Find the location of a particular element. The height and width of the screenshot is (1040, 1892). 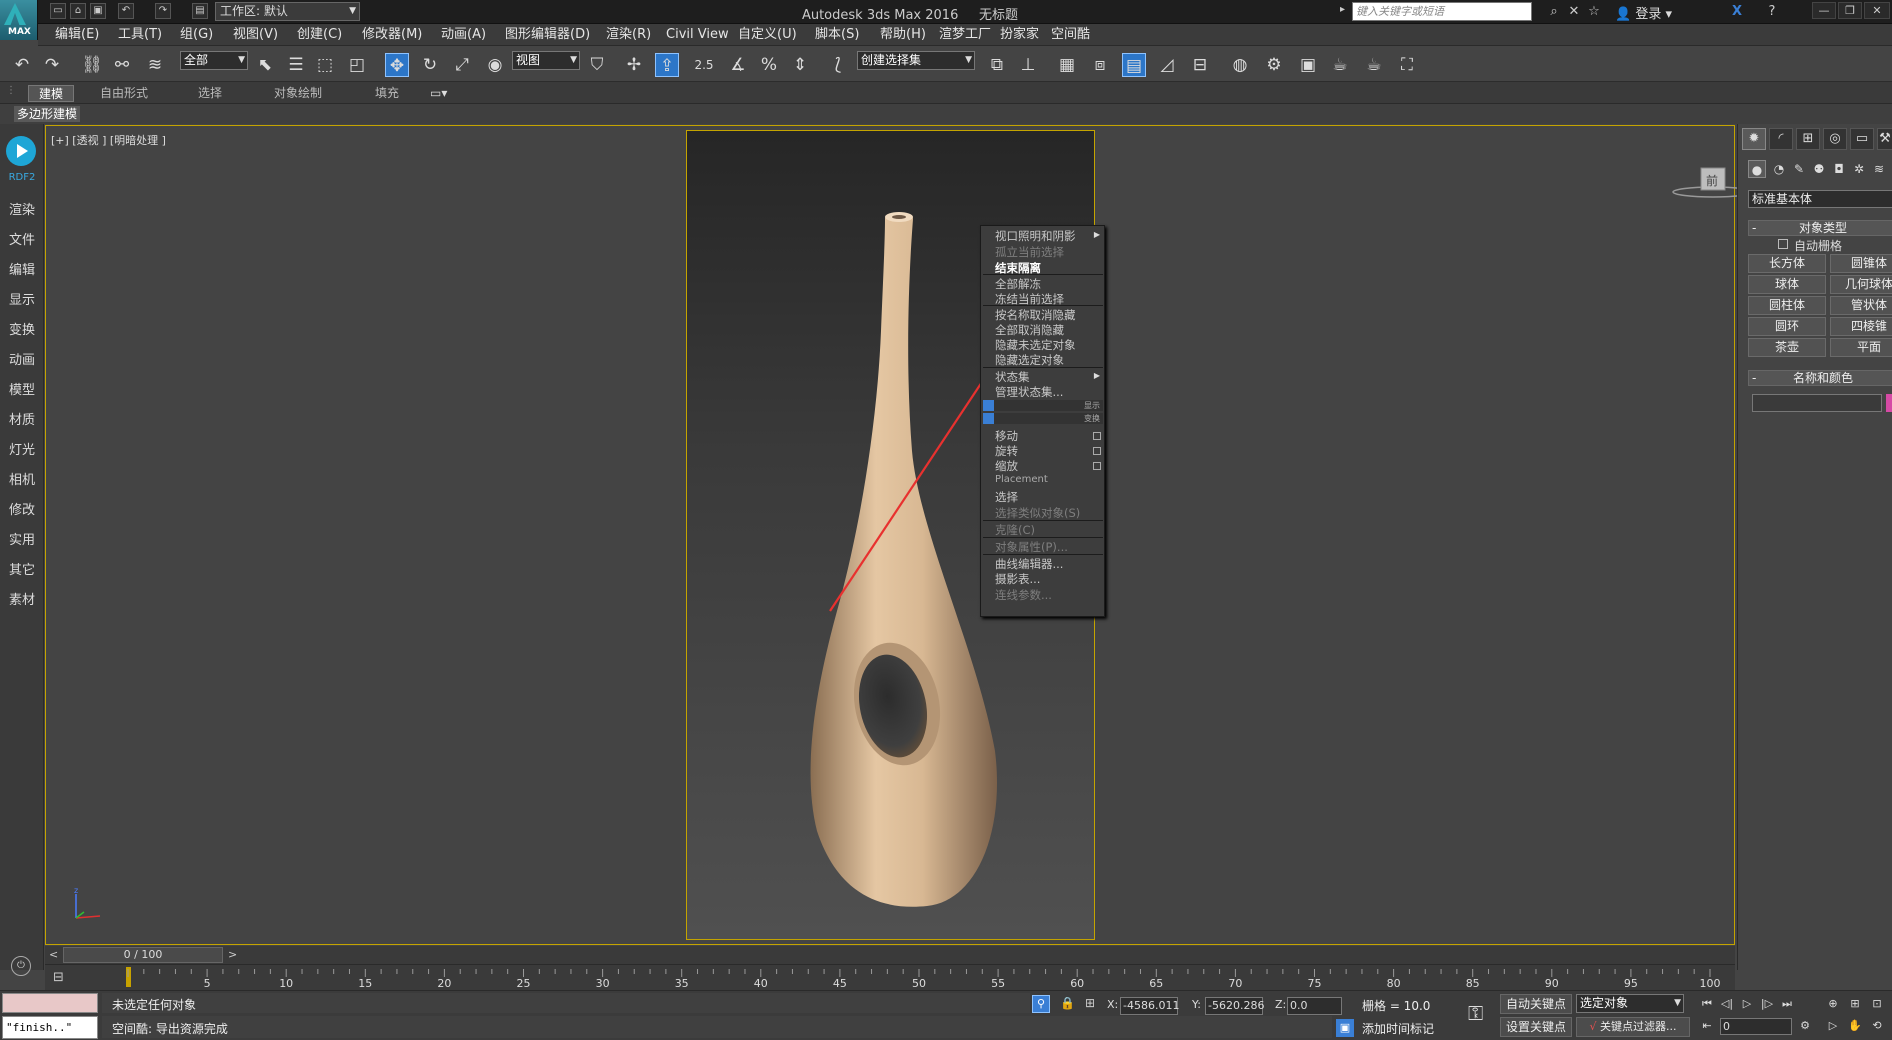

auto-grid-checkbox is located at coordinates (1783, 244).